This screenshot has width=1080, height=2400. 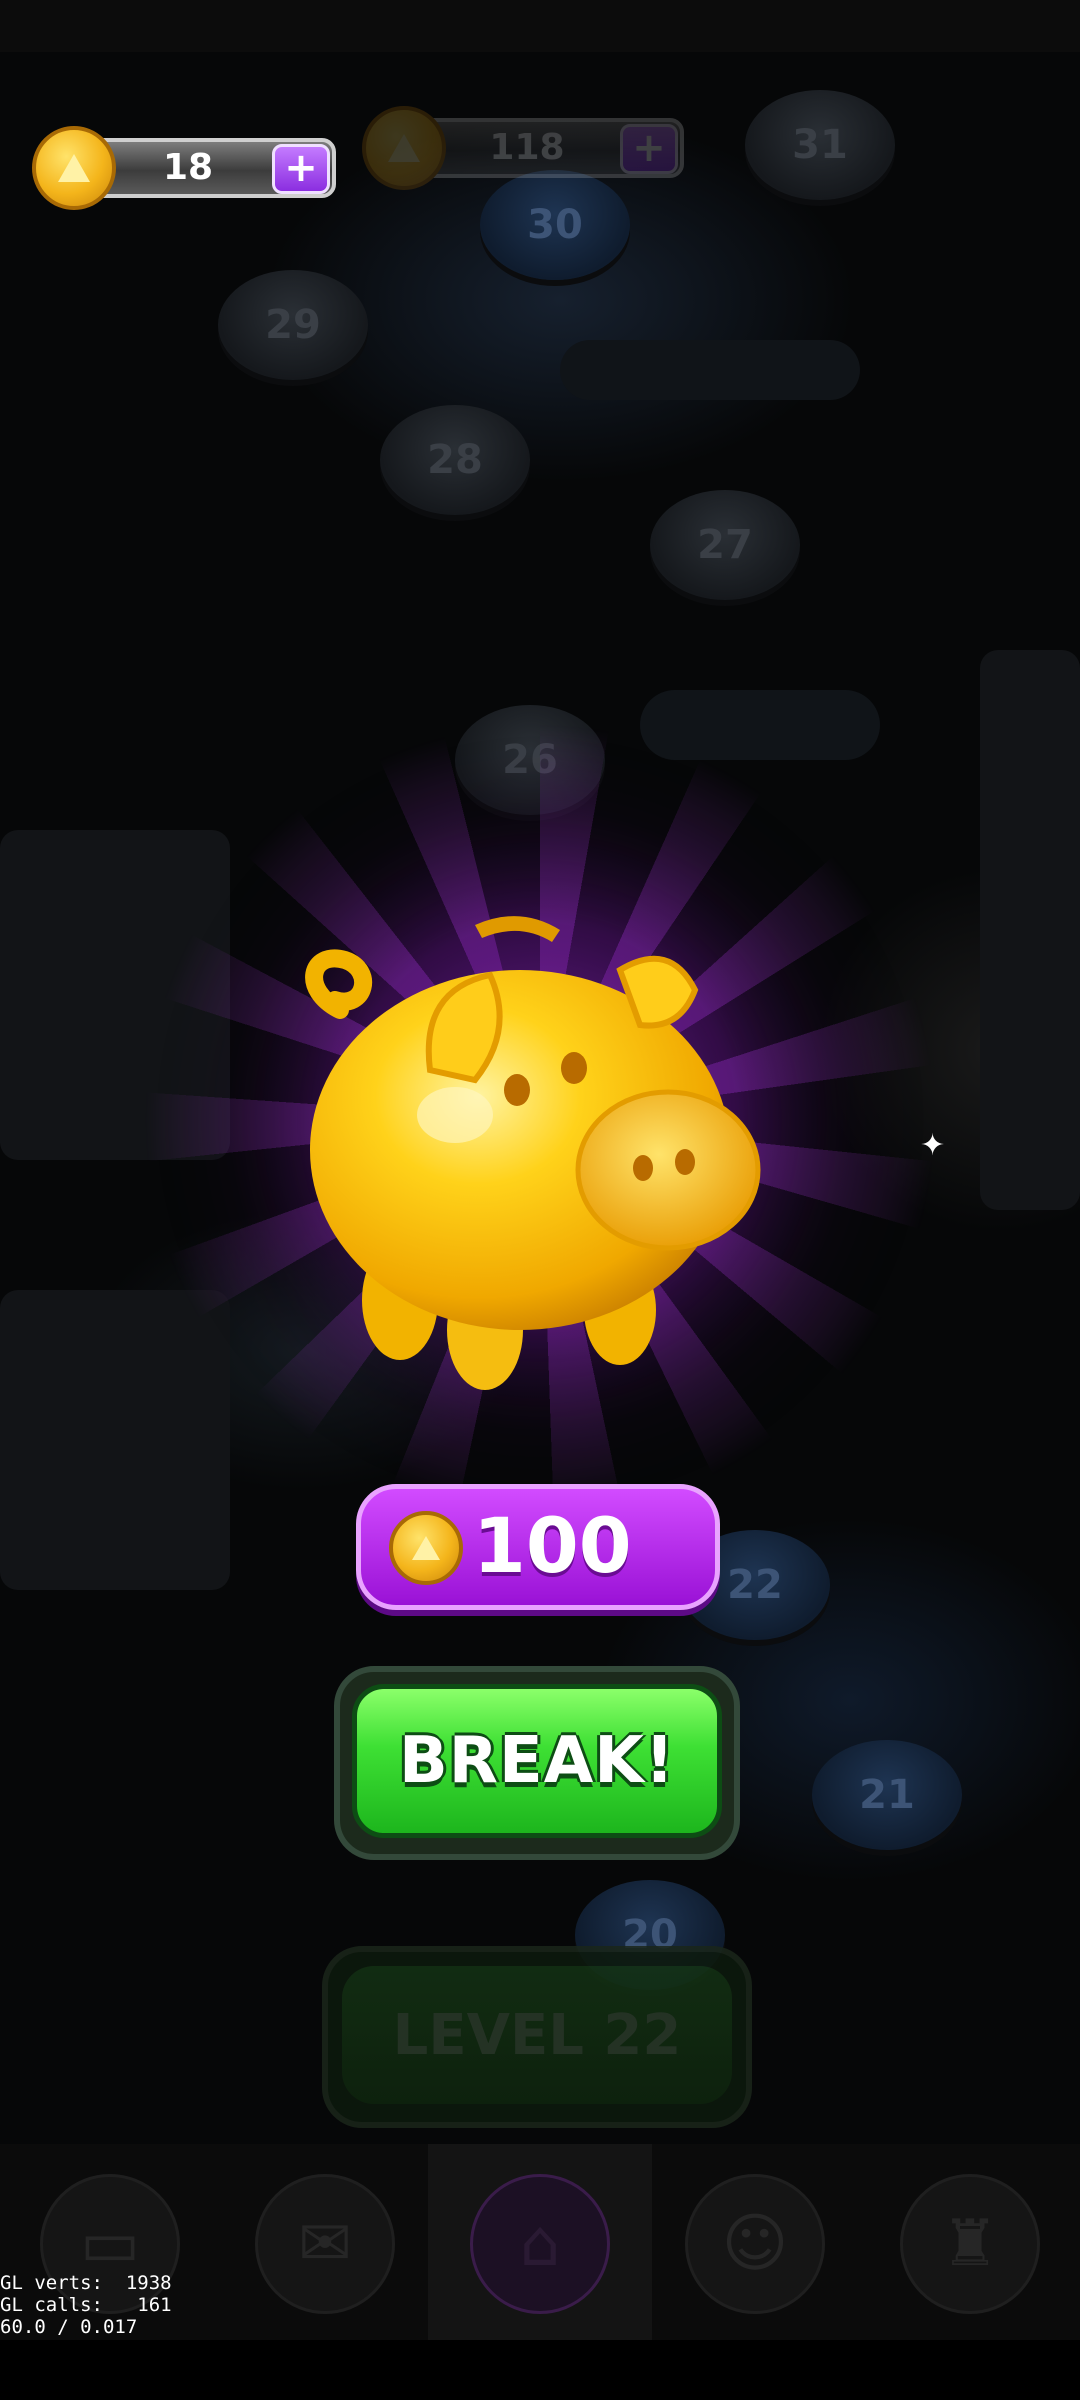 I want to click on trophy-icon: ♜, so click(x=970, y=2244).